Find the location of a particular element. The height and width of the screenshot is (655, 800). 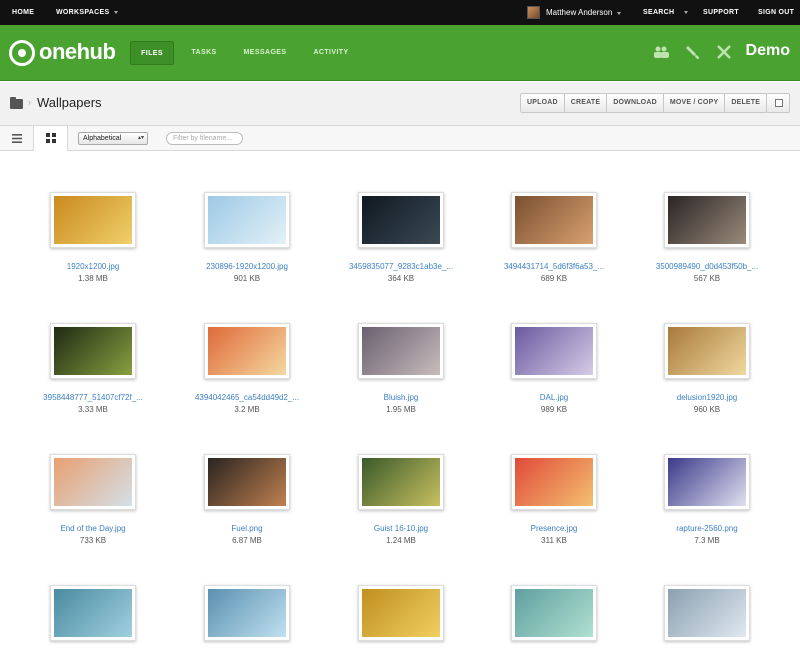

file-tile: Guist 16-10.jpg 1.24 MB is located at coordinates (401, 499).